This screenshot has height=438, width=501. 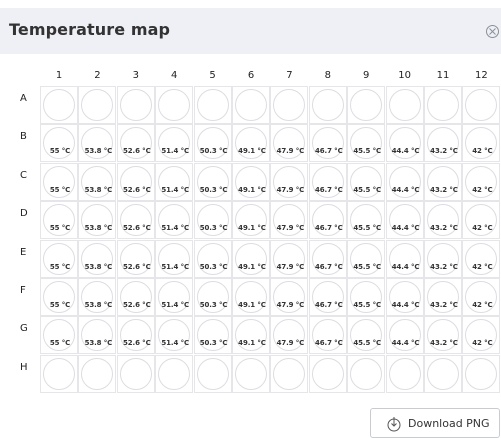 I want to click on row-header: A, so click(x=23, y=98).